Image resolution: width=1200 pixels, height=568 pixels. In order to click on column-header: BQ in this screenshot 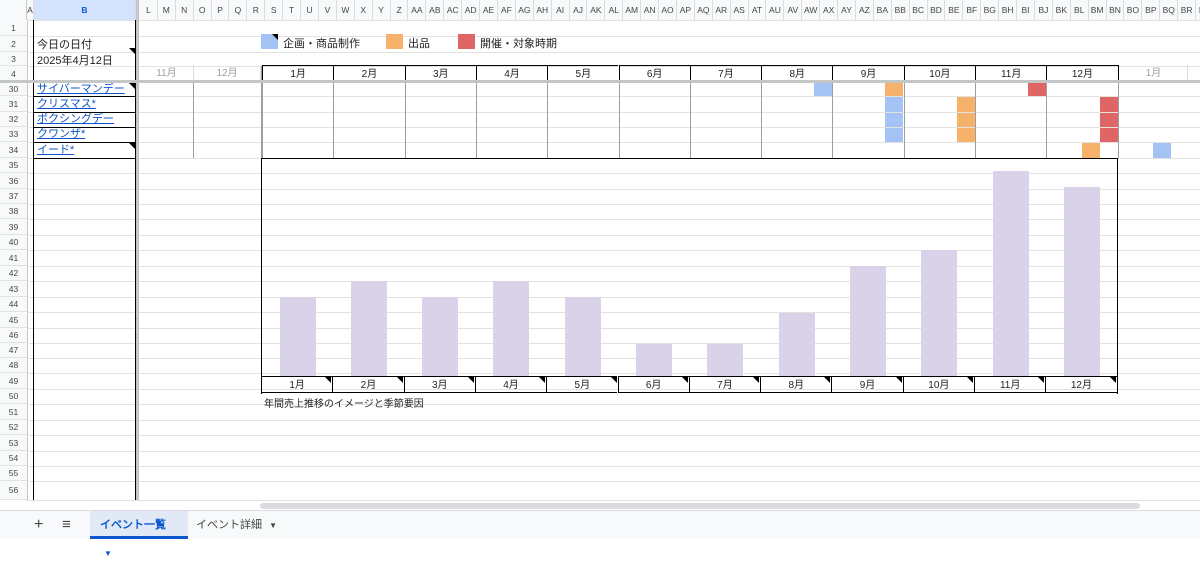, I will do `click(1169, 10)`.